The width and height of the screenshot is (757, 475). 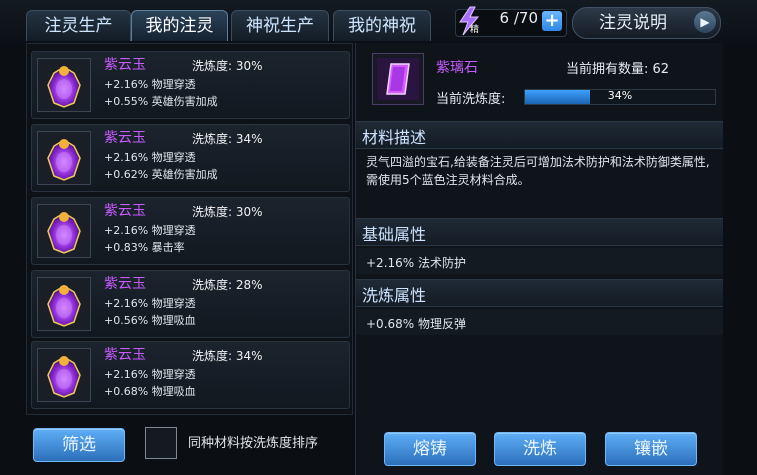 What do you see at coordinates (394, 137) in the screenshot?
I see `section-title: 材料描述` at bounding box center [394, 137].